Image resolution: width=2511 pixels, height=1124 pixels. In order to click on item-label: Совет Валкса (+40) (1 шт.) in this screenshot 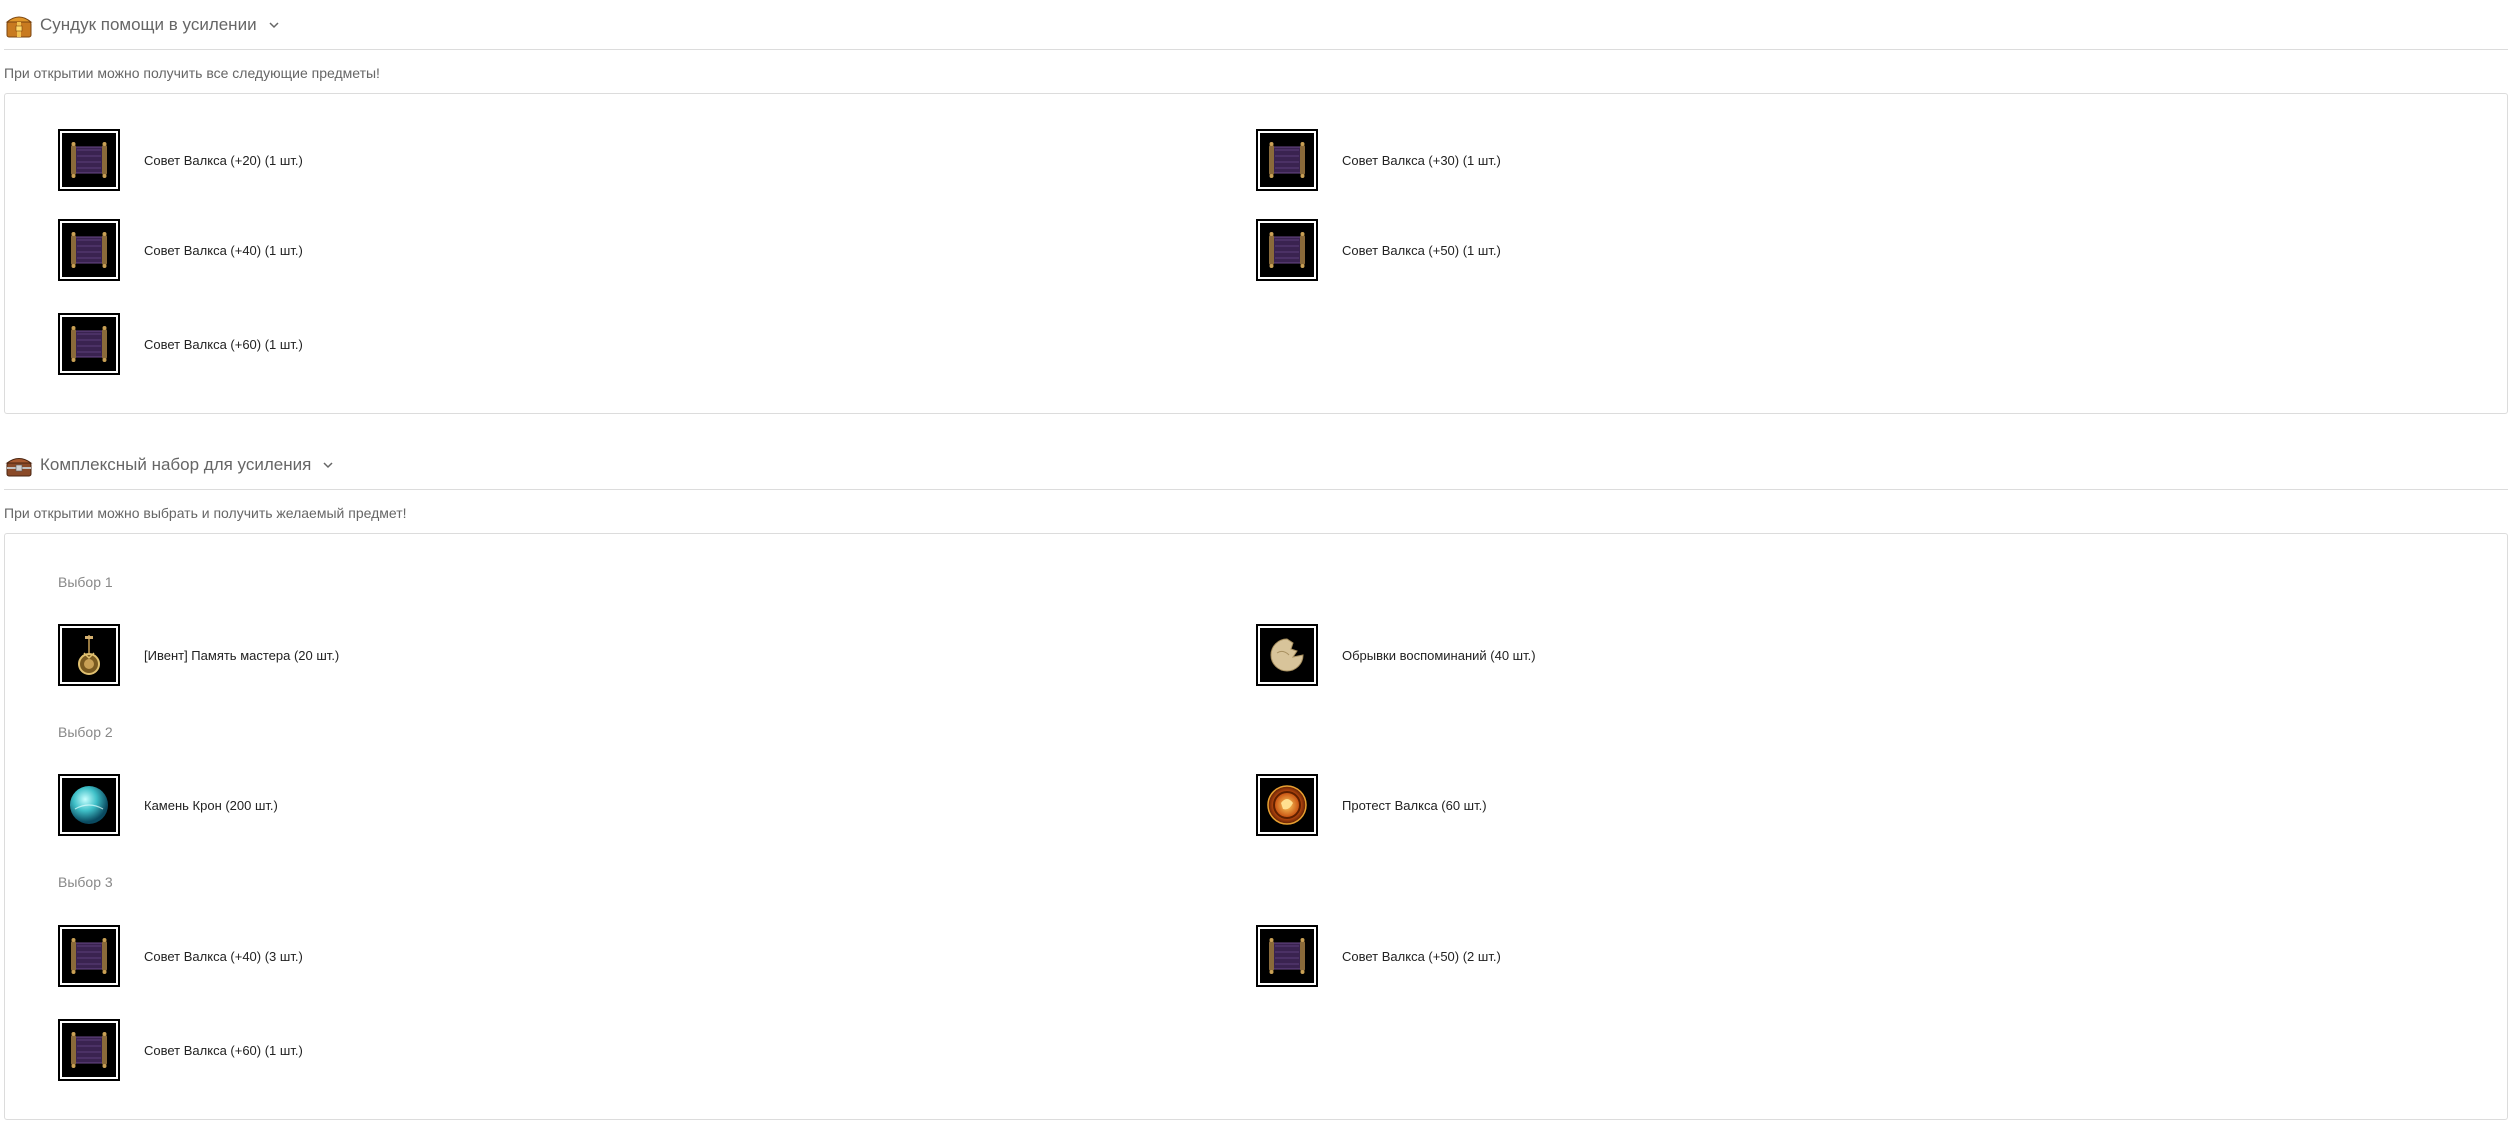, I will do `click(223, 250)`.